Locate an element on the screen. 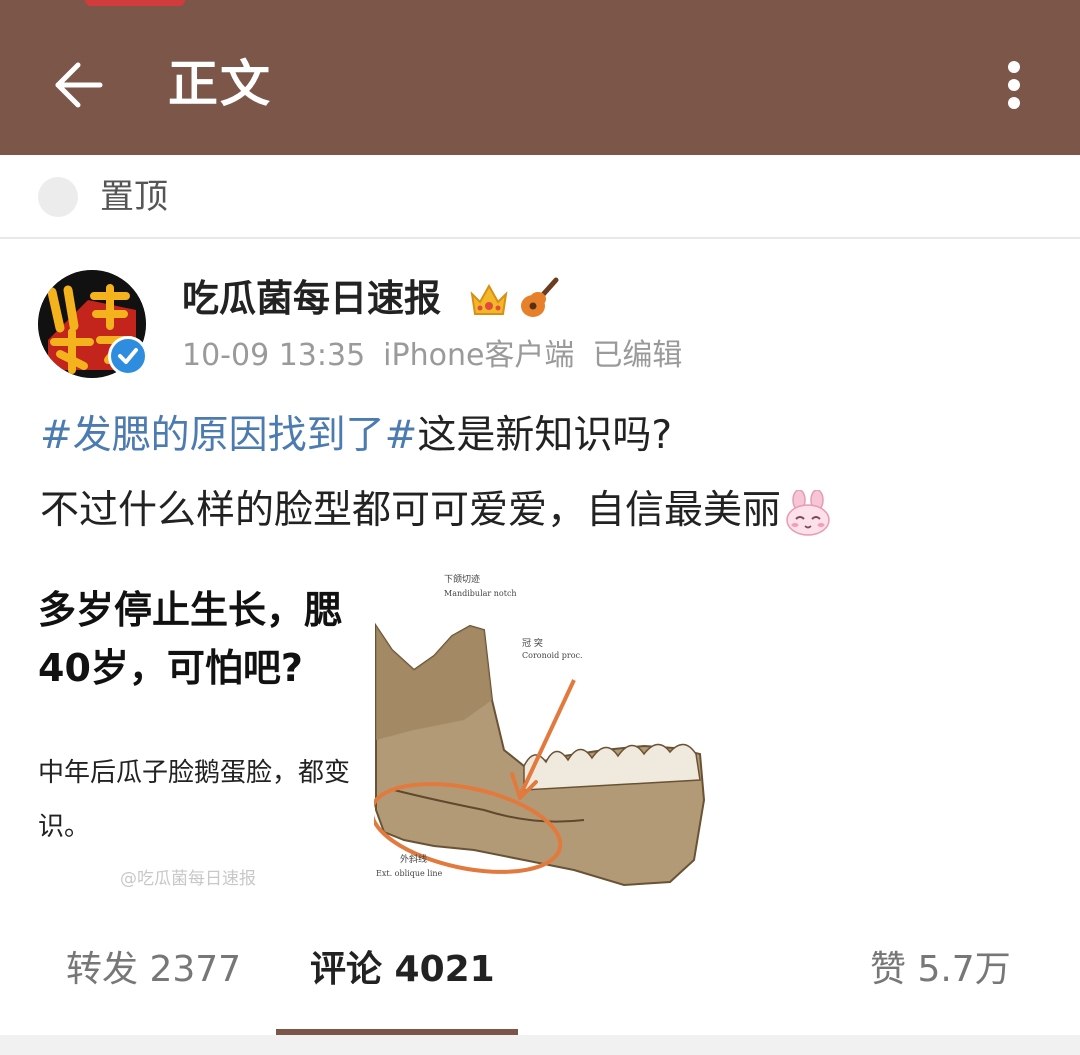  post-text-2: 不过什么样的脸型都可可爱爱，自信最美丽 is located at coordinates (411, 510).